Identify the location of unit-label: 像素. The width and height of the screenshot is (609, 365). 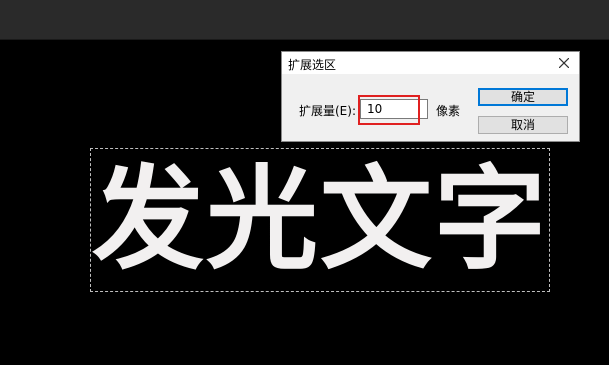
(448, 111).